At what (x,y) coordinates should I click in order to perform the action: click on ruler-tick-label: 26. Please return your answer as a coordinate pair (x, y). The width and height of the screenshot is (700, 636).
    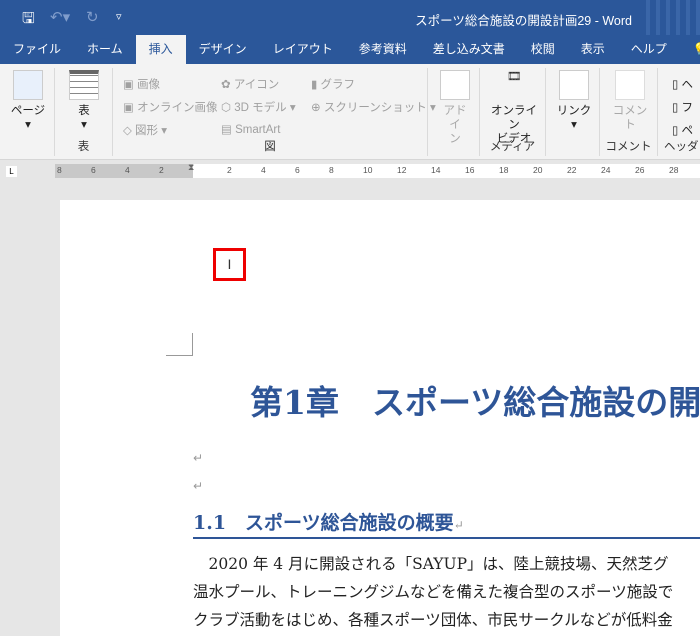
    Looking at the image, I should click on (640, 170).